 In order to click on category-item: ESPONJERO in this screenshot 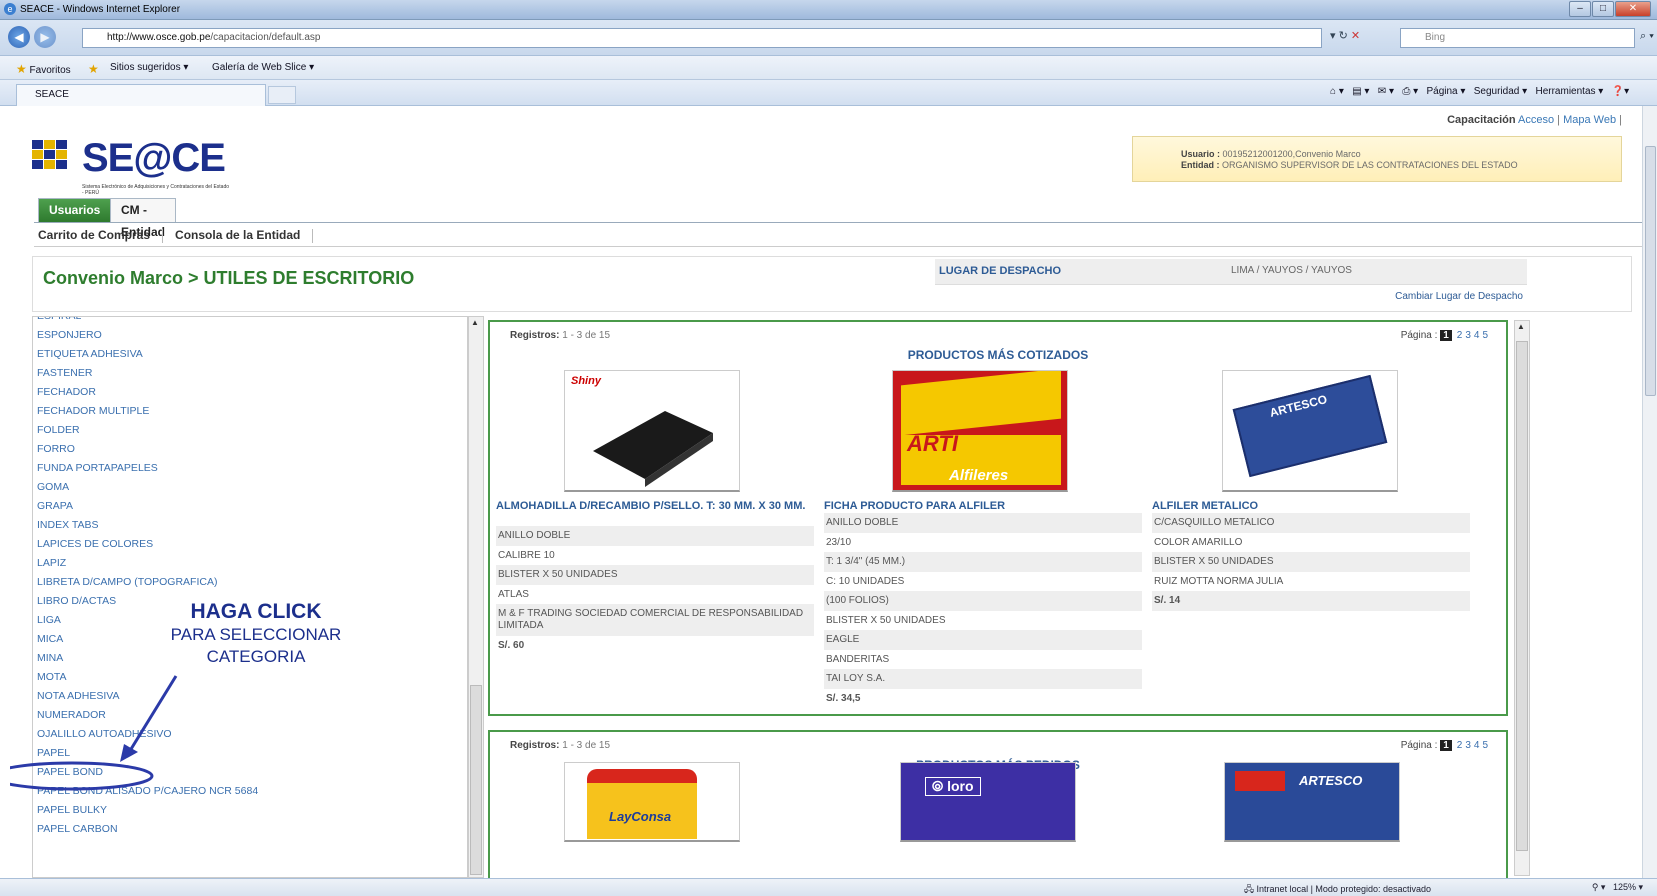, I will do `click(147, 335)`.